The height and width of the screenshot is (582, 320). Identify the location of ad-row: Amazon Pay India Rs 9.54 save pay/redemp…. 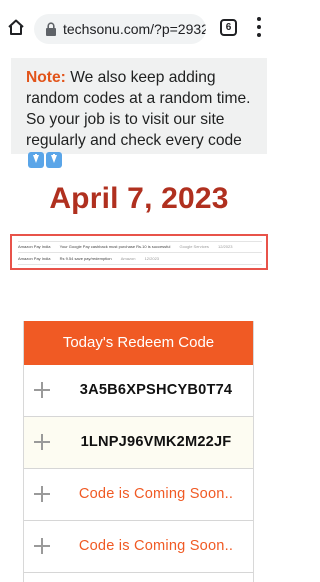
(140, 258).